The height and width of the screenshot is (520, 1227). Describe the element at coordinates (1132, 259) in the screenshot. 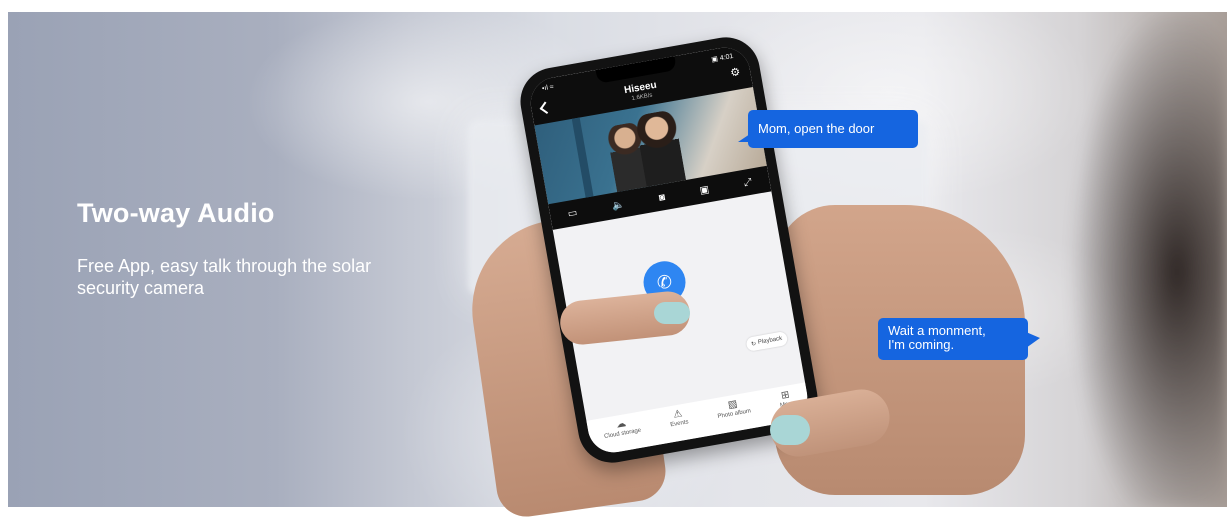

I see `shadow-figure` at that location.